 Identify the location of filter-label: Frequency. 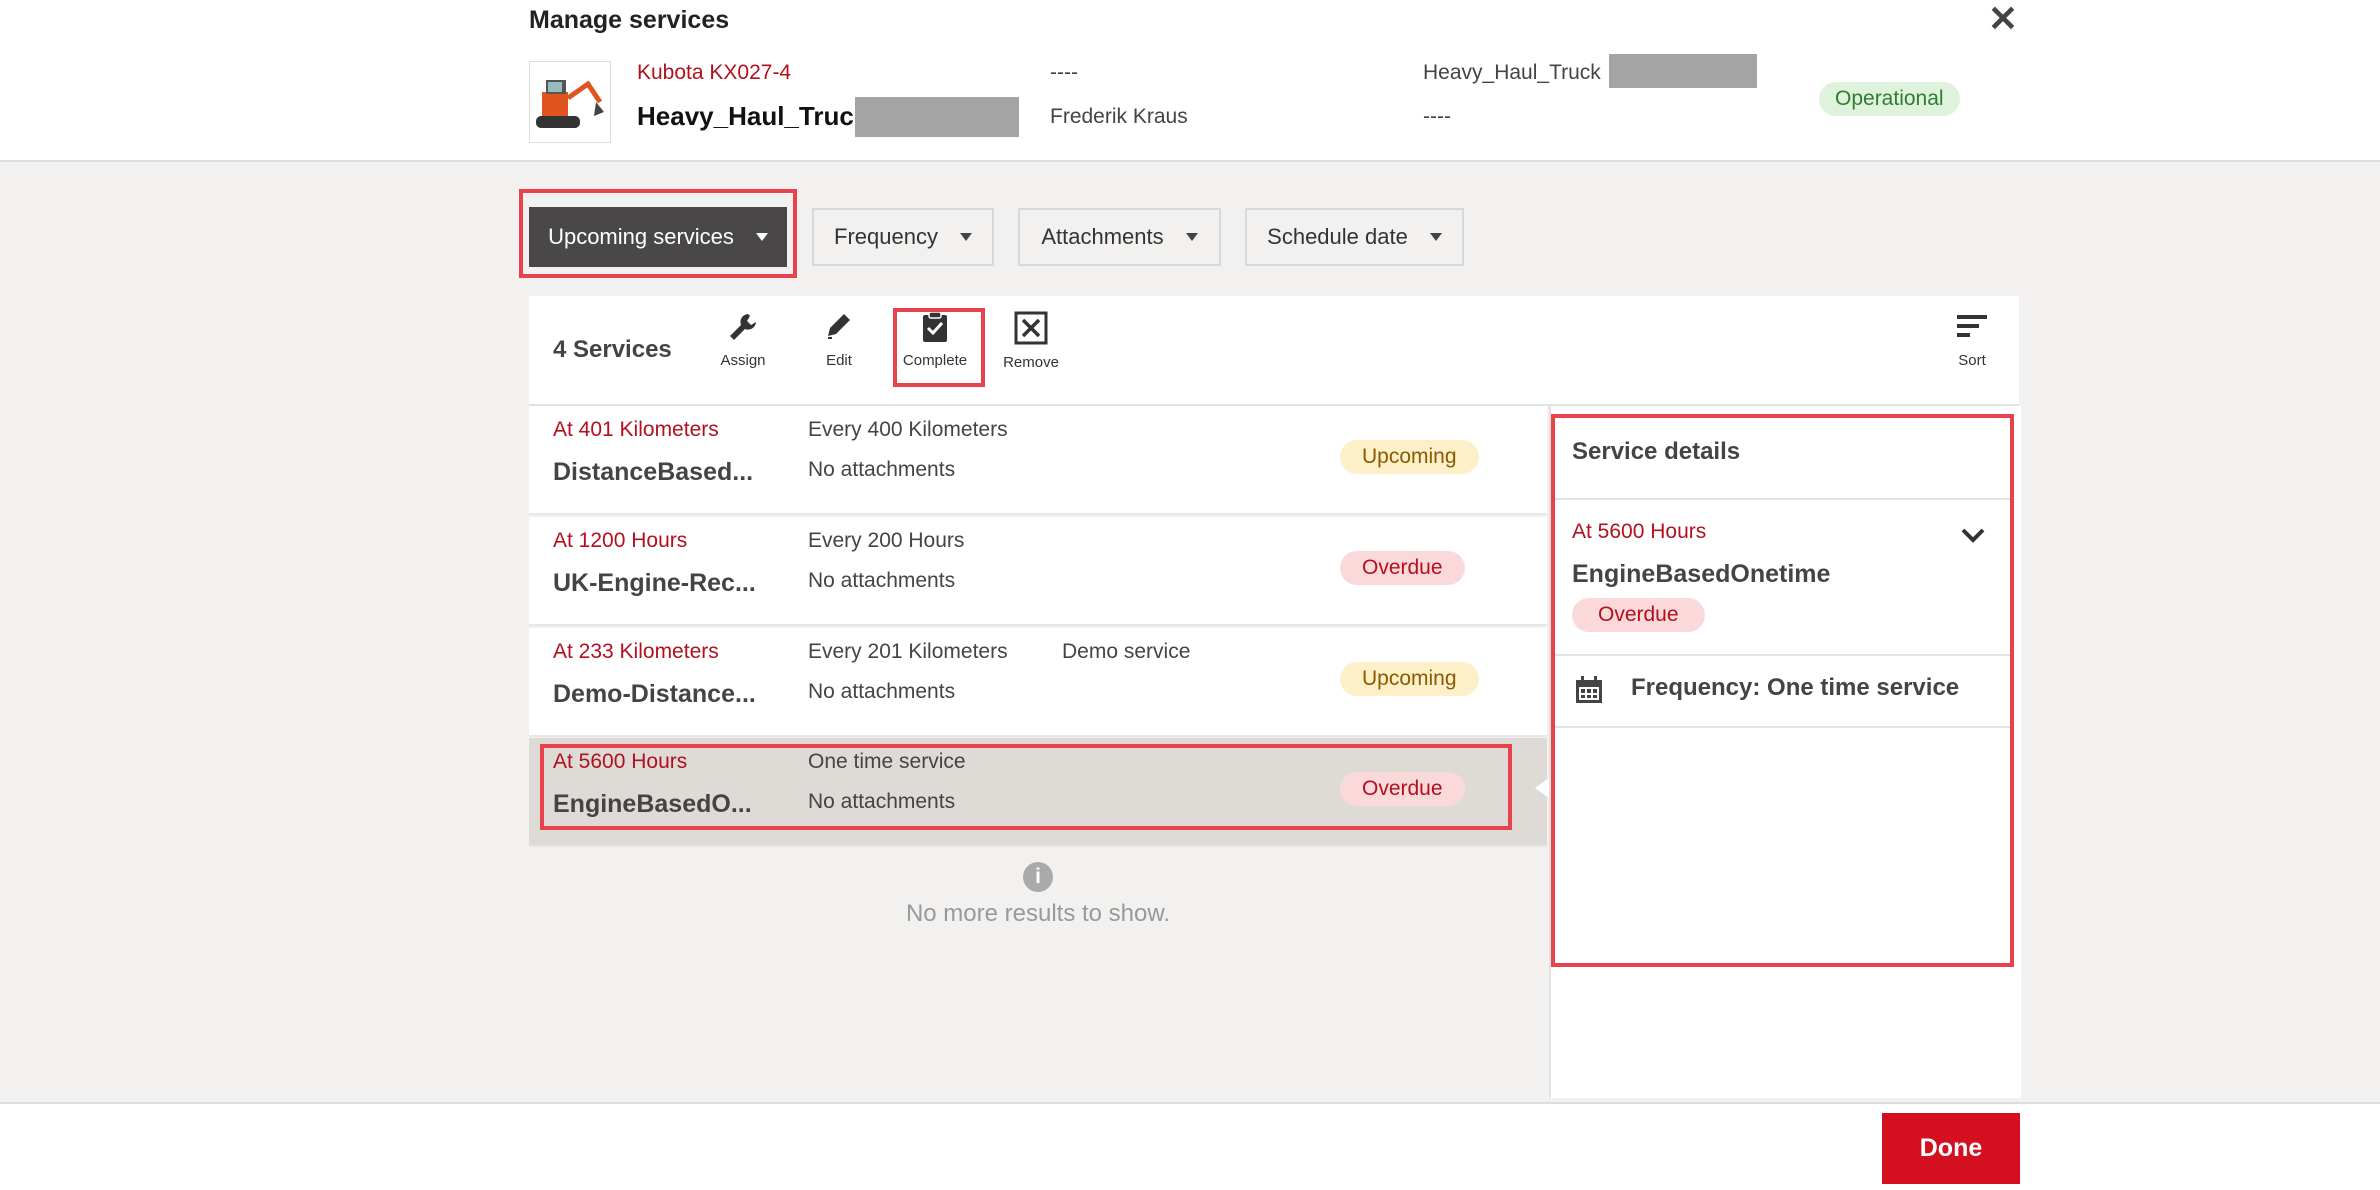
(886, 236).